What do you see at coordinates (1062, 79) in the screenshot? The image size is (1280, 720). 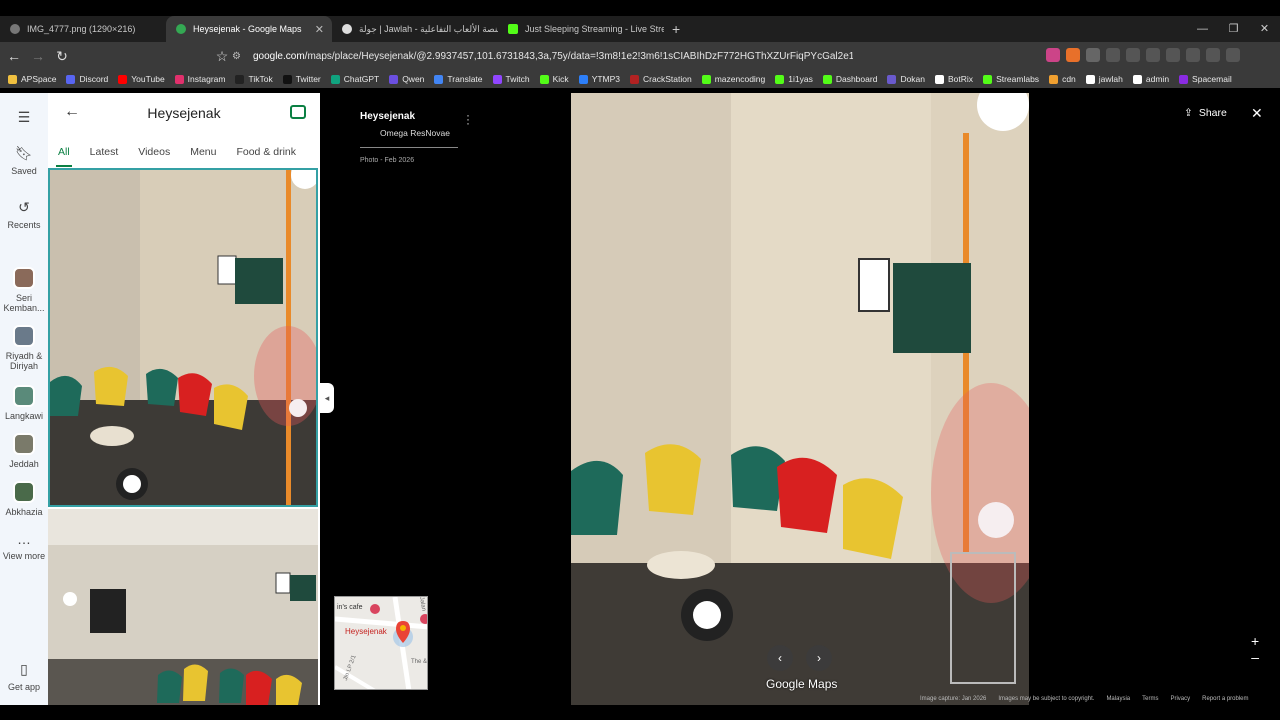 I see `bookmark-cdn: cdn` at bounding box center [1062, 79].